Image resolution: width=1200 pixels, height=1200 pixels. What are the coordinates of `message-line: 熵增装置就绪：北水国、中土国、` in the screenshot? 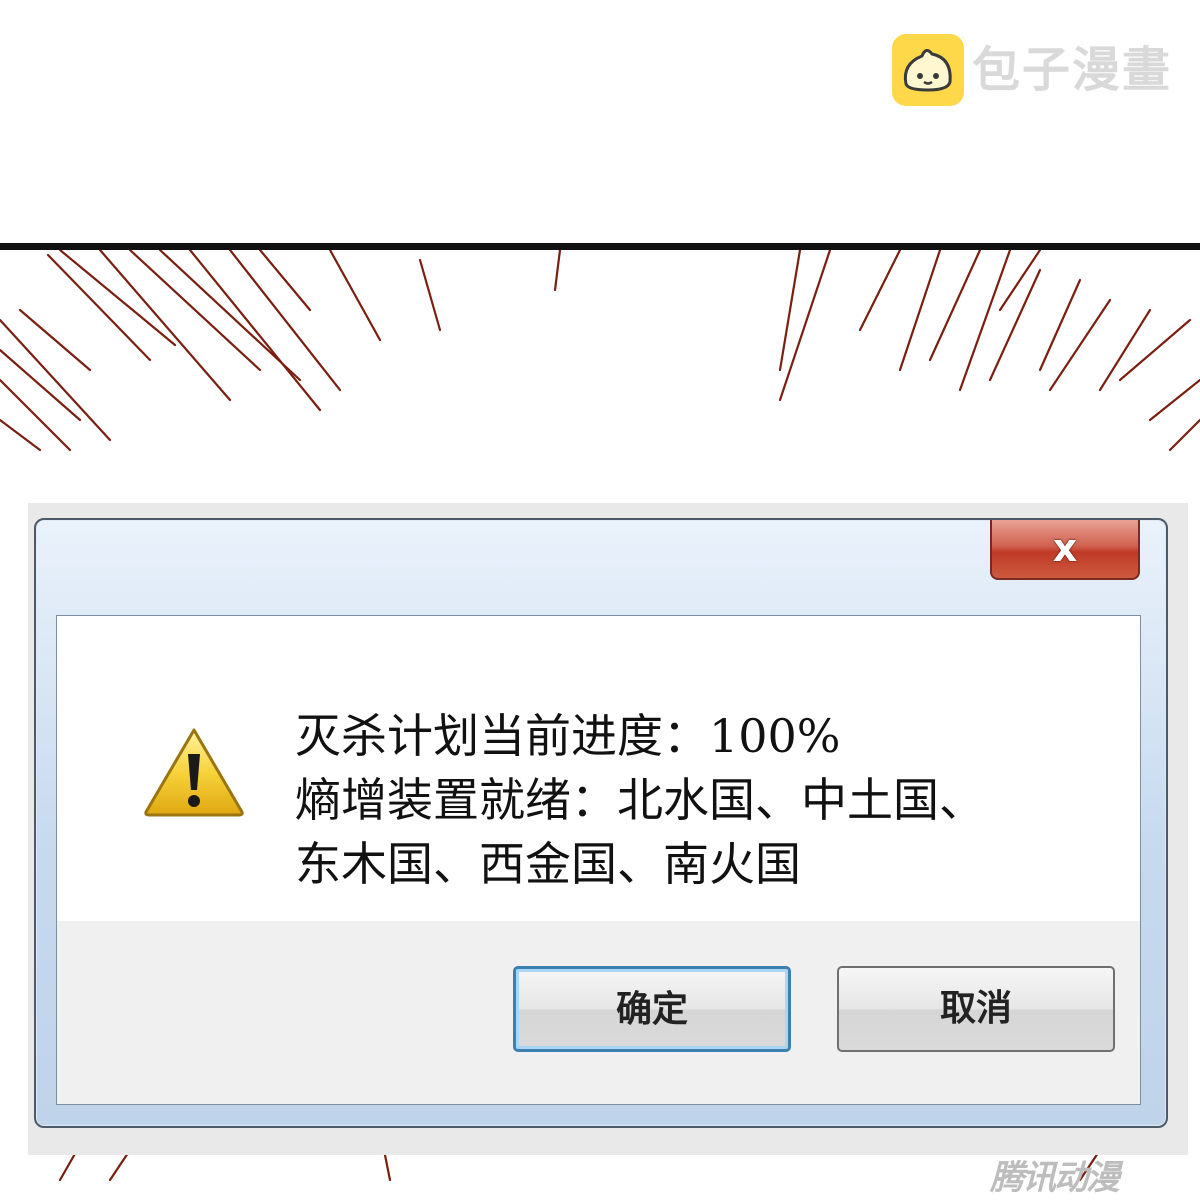 It's located at (640, 800).